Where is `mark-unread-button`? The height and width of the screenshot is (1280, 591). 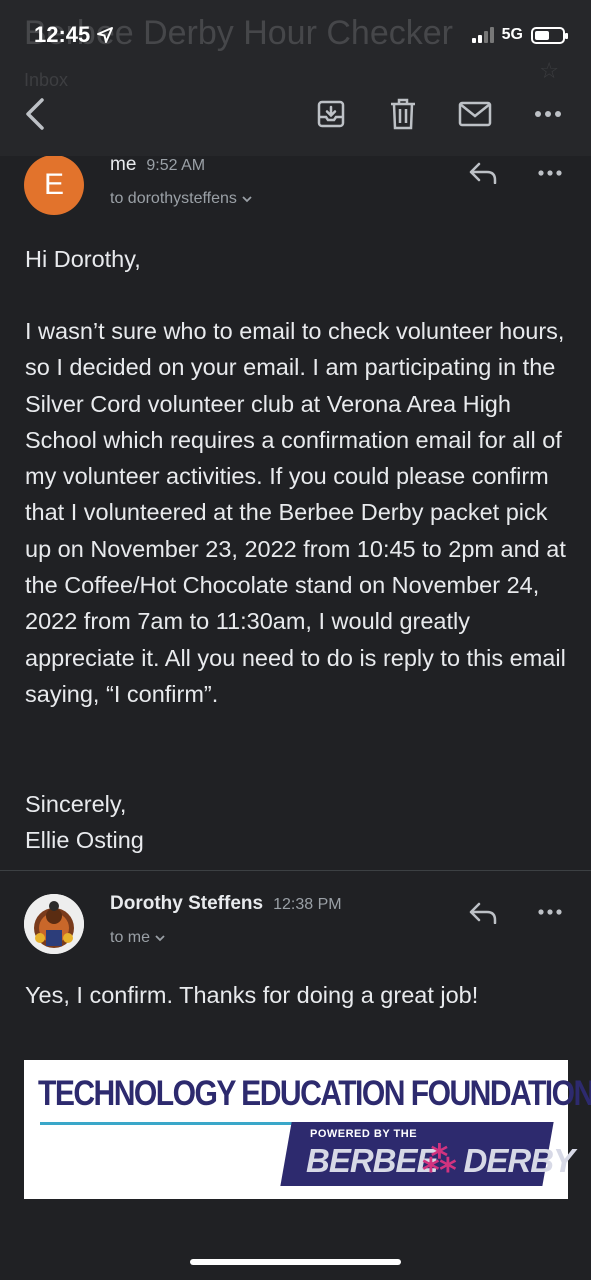 mark-unread-button is located at coordinates (475, 114).